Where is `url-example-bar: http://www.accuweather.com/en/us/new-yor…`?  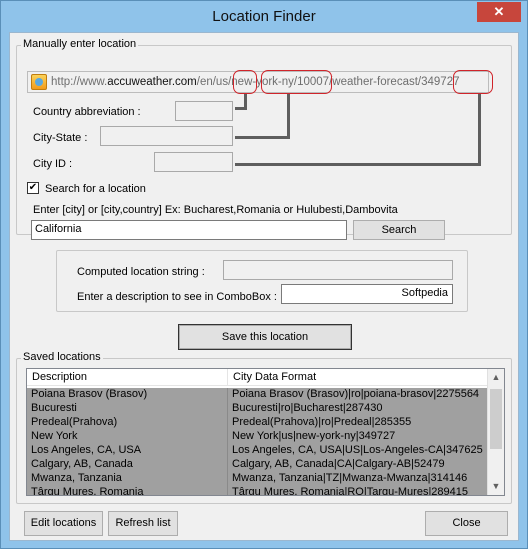
url-example-bar: http://www.accuweather.com/en/us/new-yor… is located at coordinates (258, 82).